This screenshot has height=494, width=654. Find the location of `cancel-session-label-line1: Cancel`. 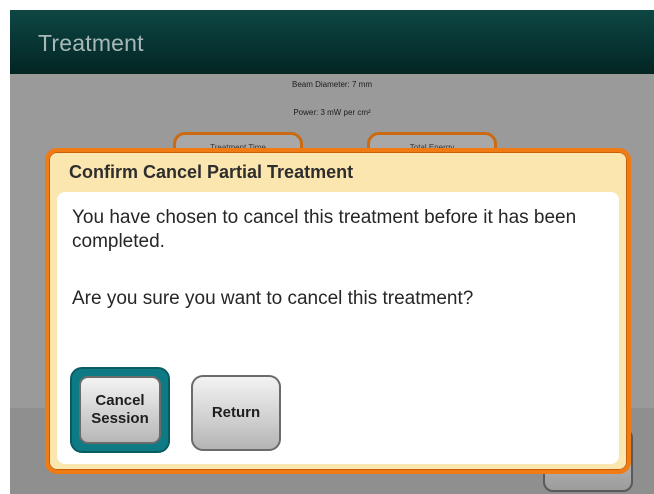

cancel-session-label-line1: Cancel is located at coordinates (120, 400).